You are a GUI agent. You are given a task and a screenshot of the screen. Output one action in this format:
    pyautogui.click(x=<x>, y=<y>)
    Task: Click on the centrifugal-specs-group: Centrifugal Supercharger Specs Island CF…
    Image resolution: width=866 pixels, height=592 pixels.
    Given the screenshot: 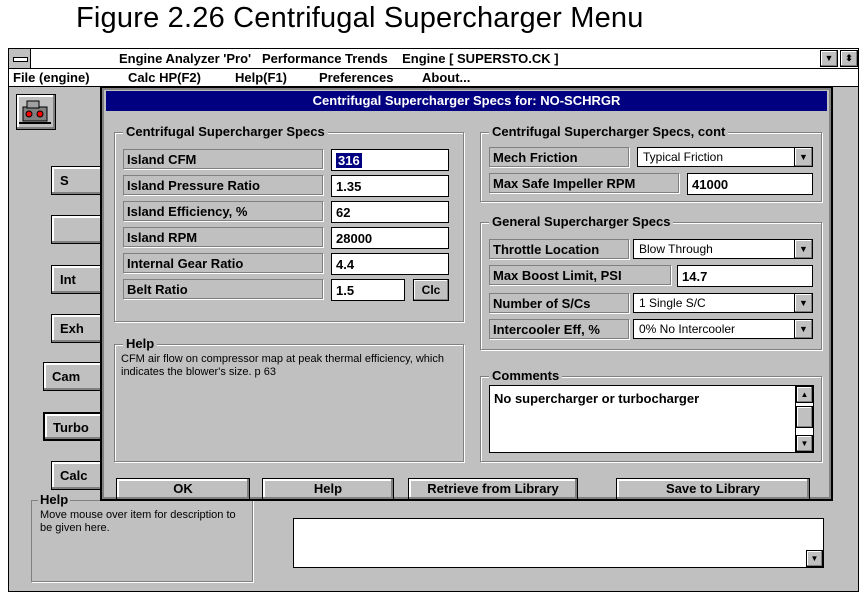 What is the action you would take?
    pyautogui.click(x=289, y=223)
    